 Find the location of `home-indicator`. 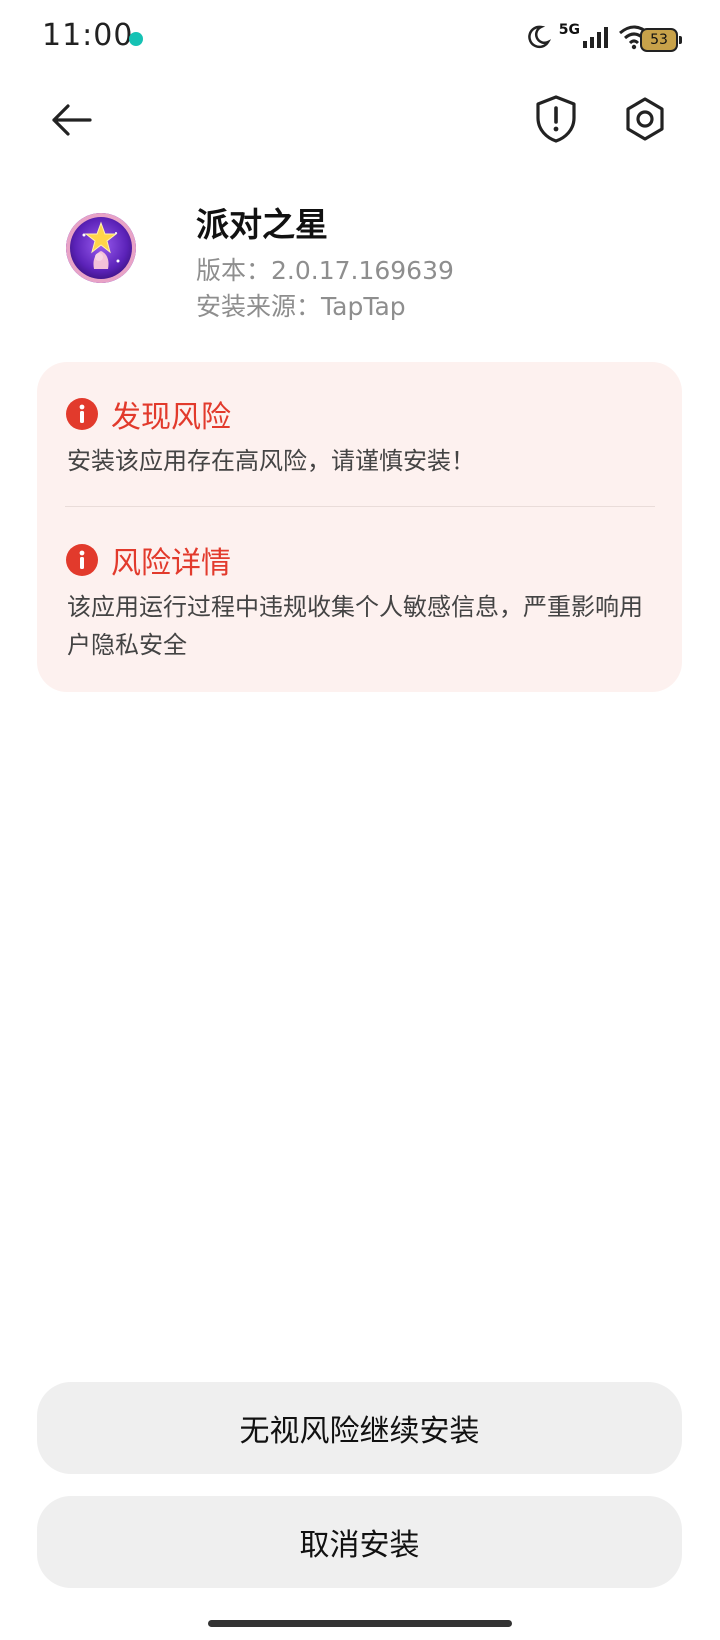

home-indicator is located at coordinates (360, 1623).